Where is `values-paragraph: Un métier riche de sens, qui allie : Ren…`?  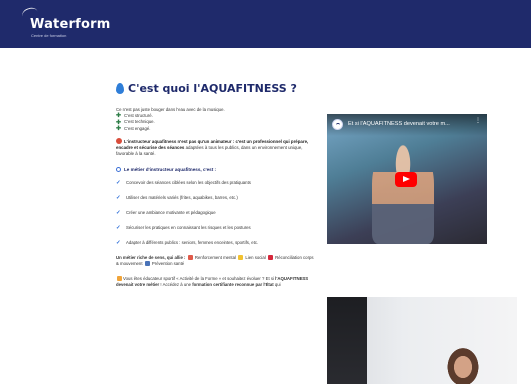
values-paragraph: Un métier riche de sens, qui allie : Ren… is located at coordinates (216, 260).